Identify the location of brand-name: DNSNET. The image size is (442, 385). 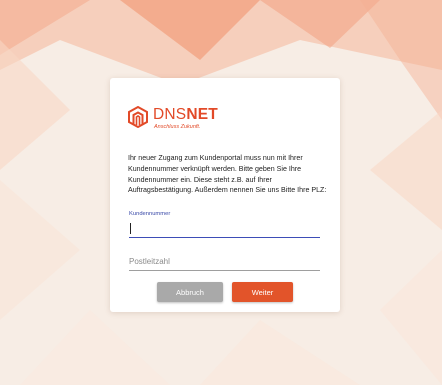
(185, 115).